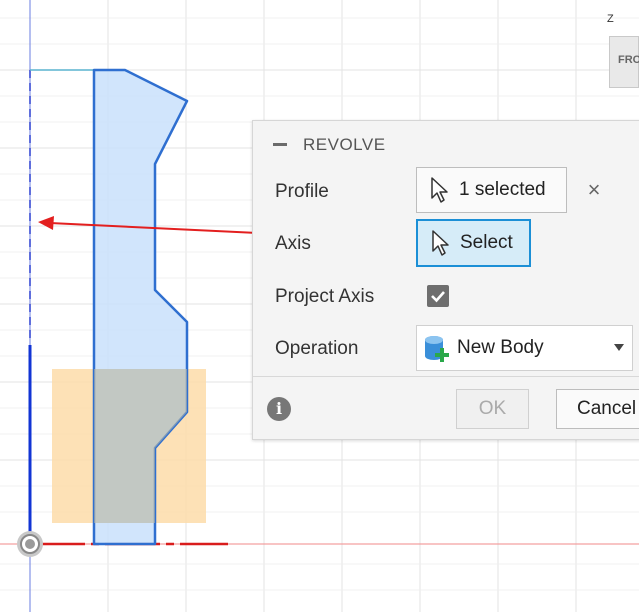 The width and height of the screenshot is (639, 612). What do you see at coordinates (446, 144) in the screenshot?
I see `dialog-header: REVOLVE` at bounding box center [446, 144].